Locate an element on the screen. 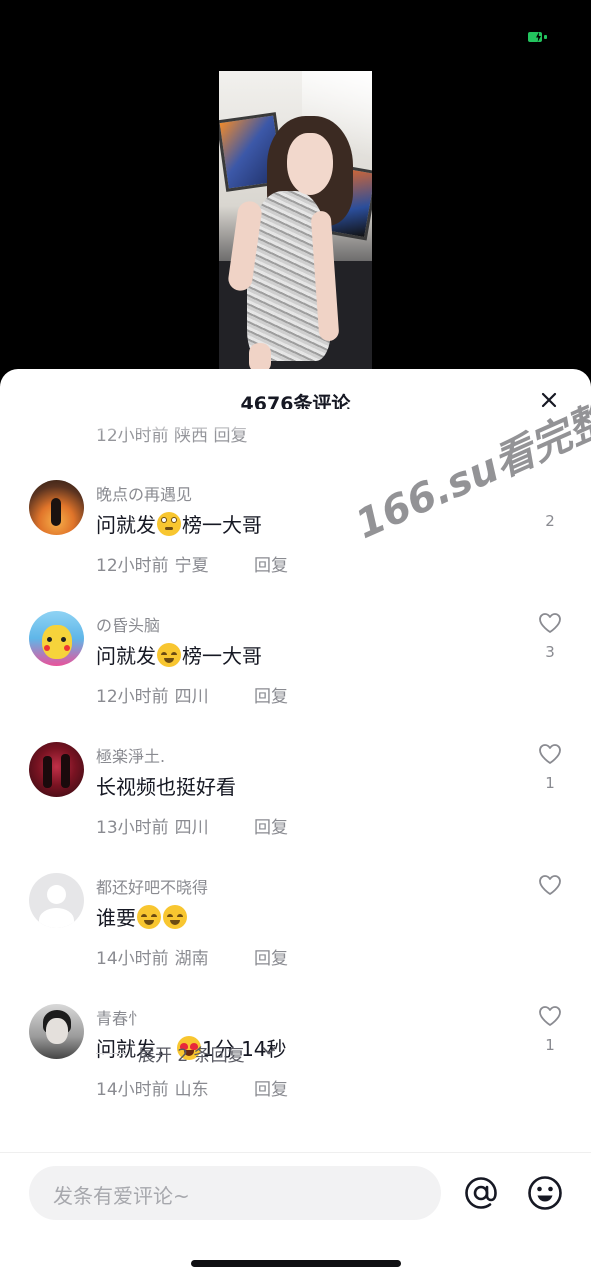 This screenshot has width=591, height=1280. comment-meta: 12小时前 宁夏 is located at coordinates (155, 563).